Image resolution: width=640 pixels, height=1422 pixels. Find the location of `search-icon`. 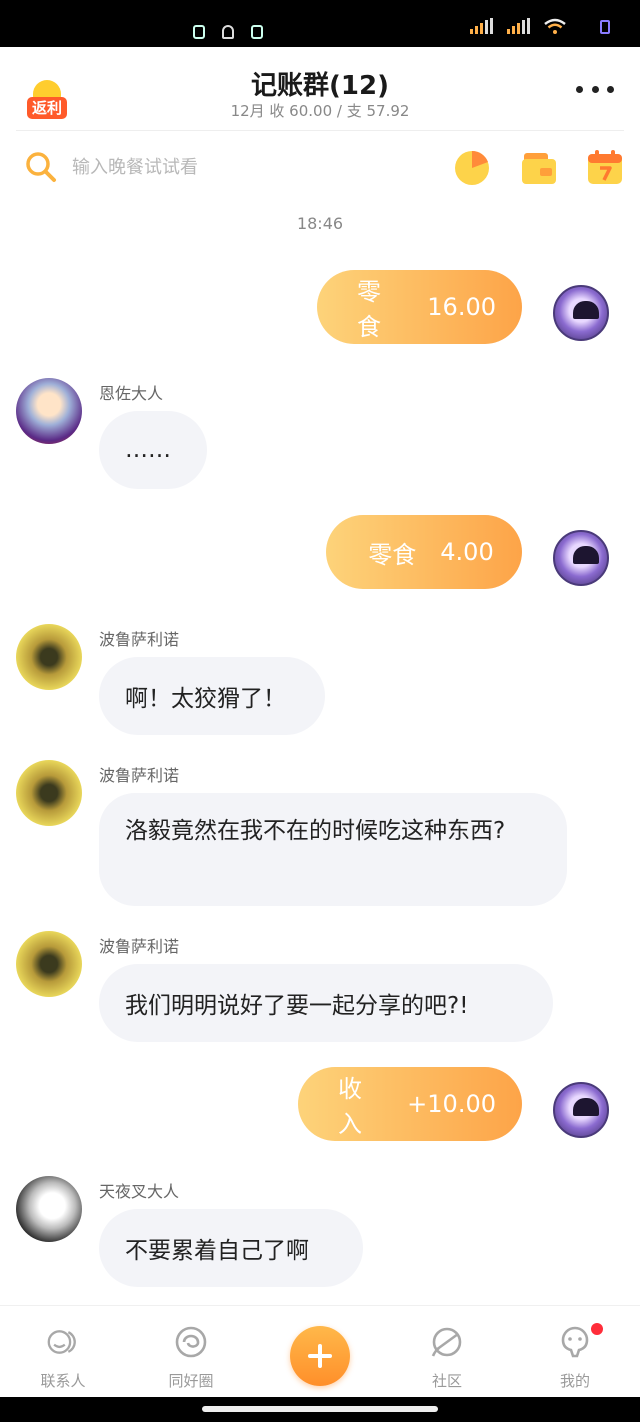

search-icon is located at coordinates (41, 167).